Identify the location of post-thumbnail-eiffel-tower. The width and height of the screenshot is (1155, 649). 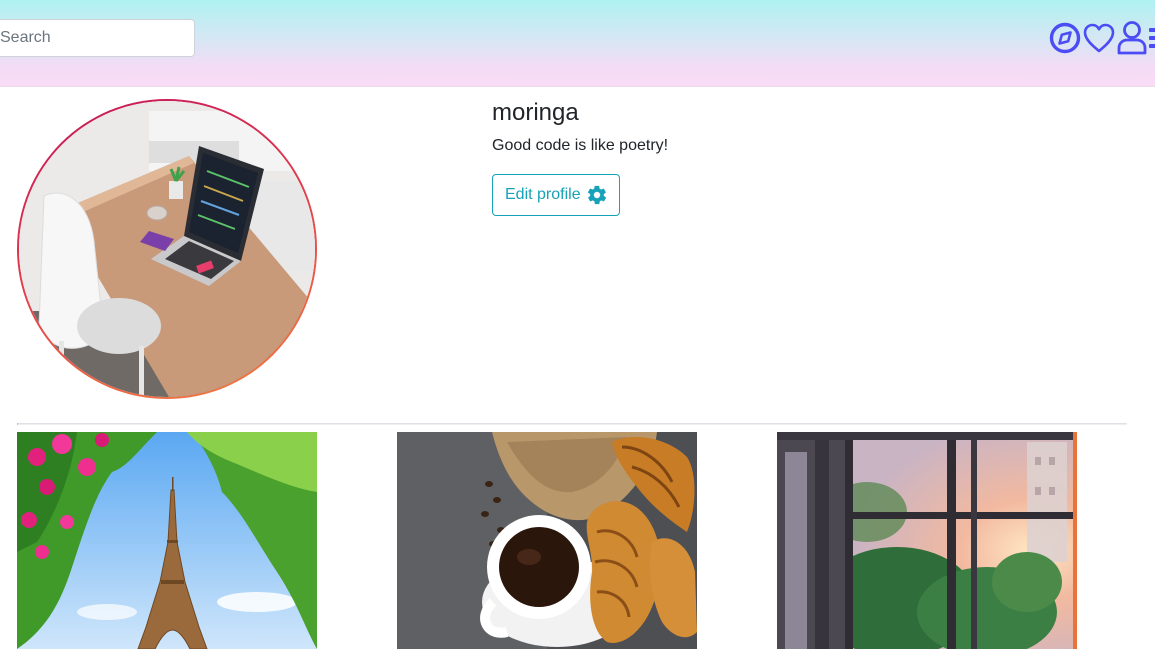
(167, 540).